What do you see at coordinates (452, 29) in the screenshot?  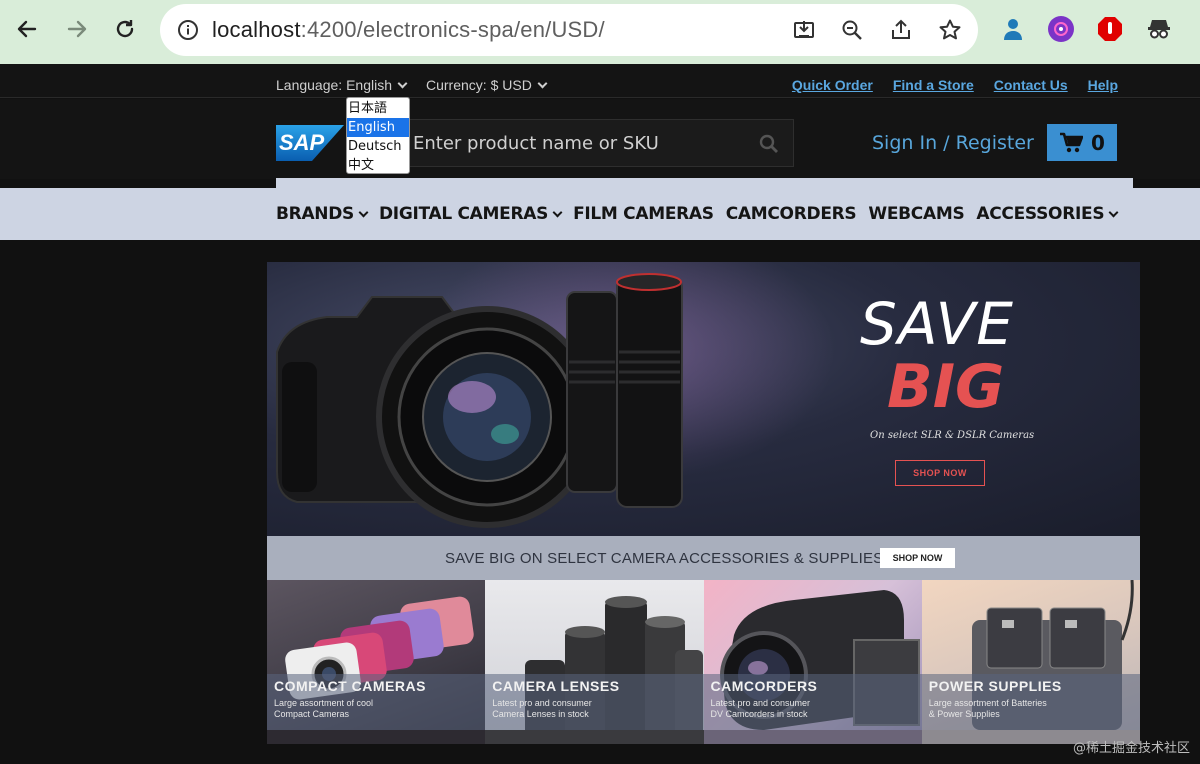 I see `url-path: :4200/electronics-spa/en/USD/` at bounding box center [452, 29].